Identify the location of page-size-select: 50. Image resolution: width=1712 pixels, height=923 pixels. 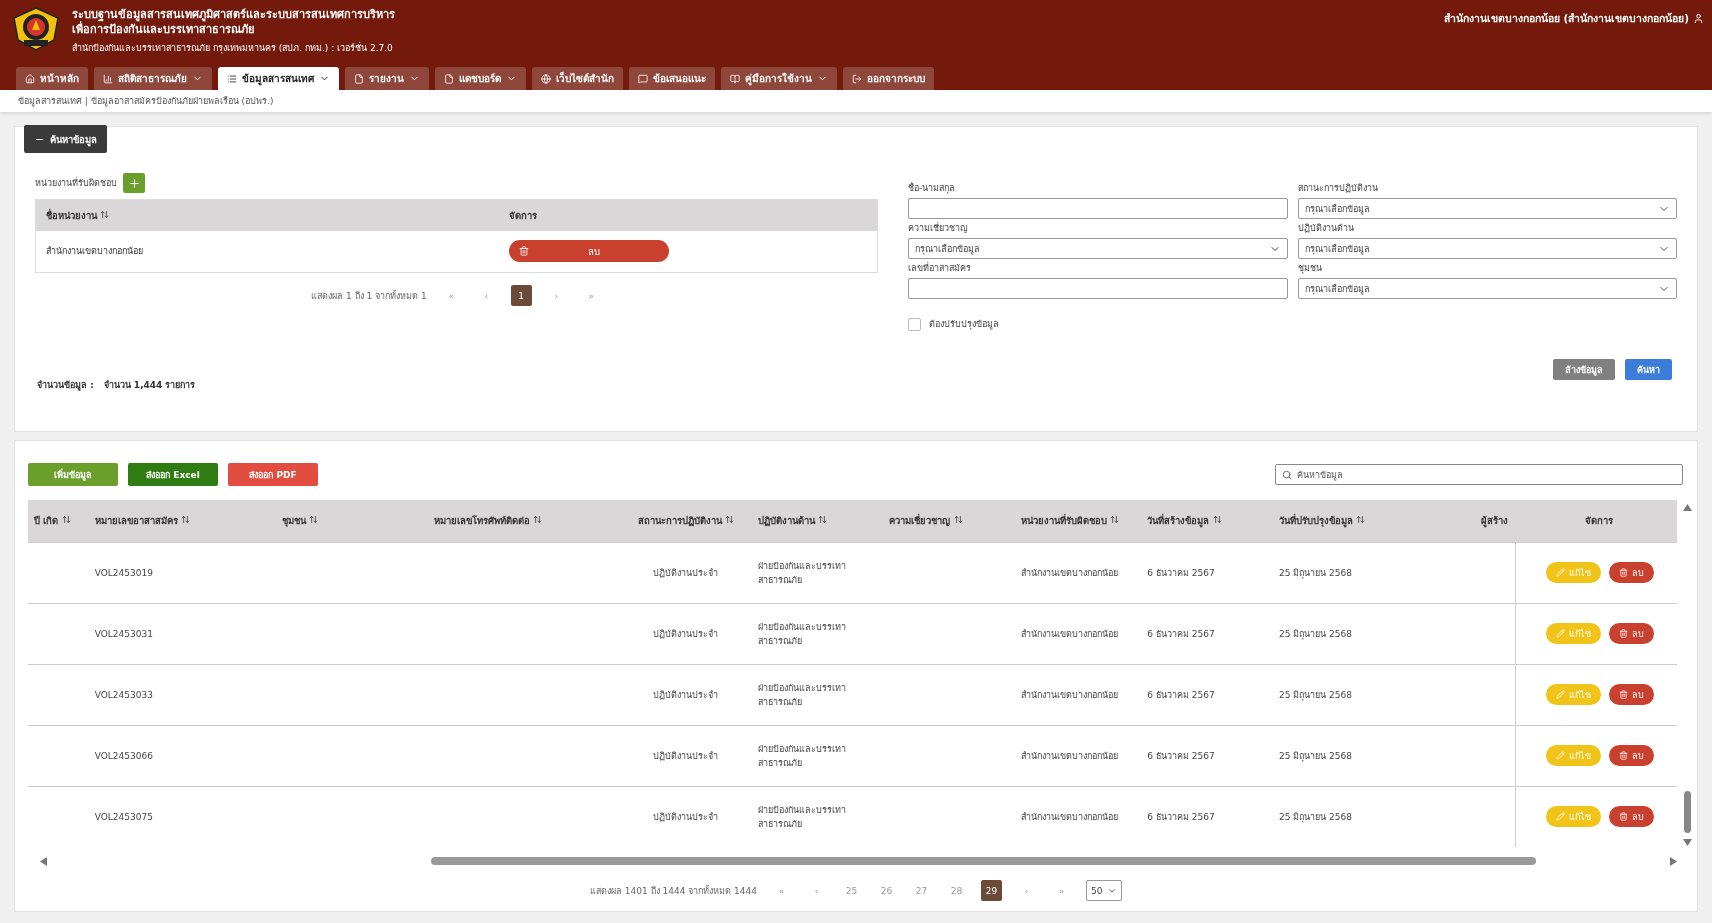
(1104, 890).